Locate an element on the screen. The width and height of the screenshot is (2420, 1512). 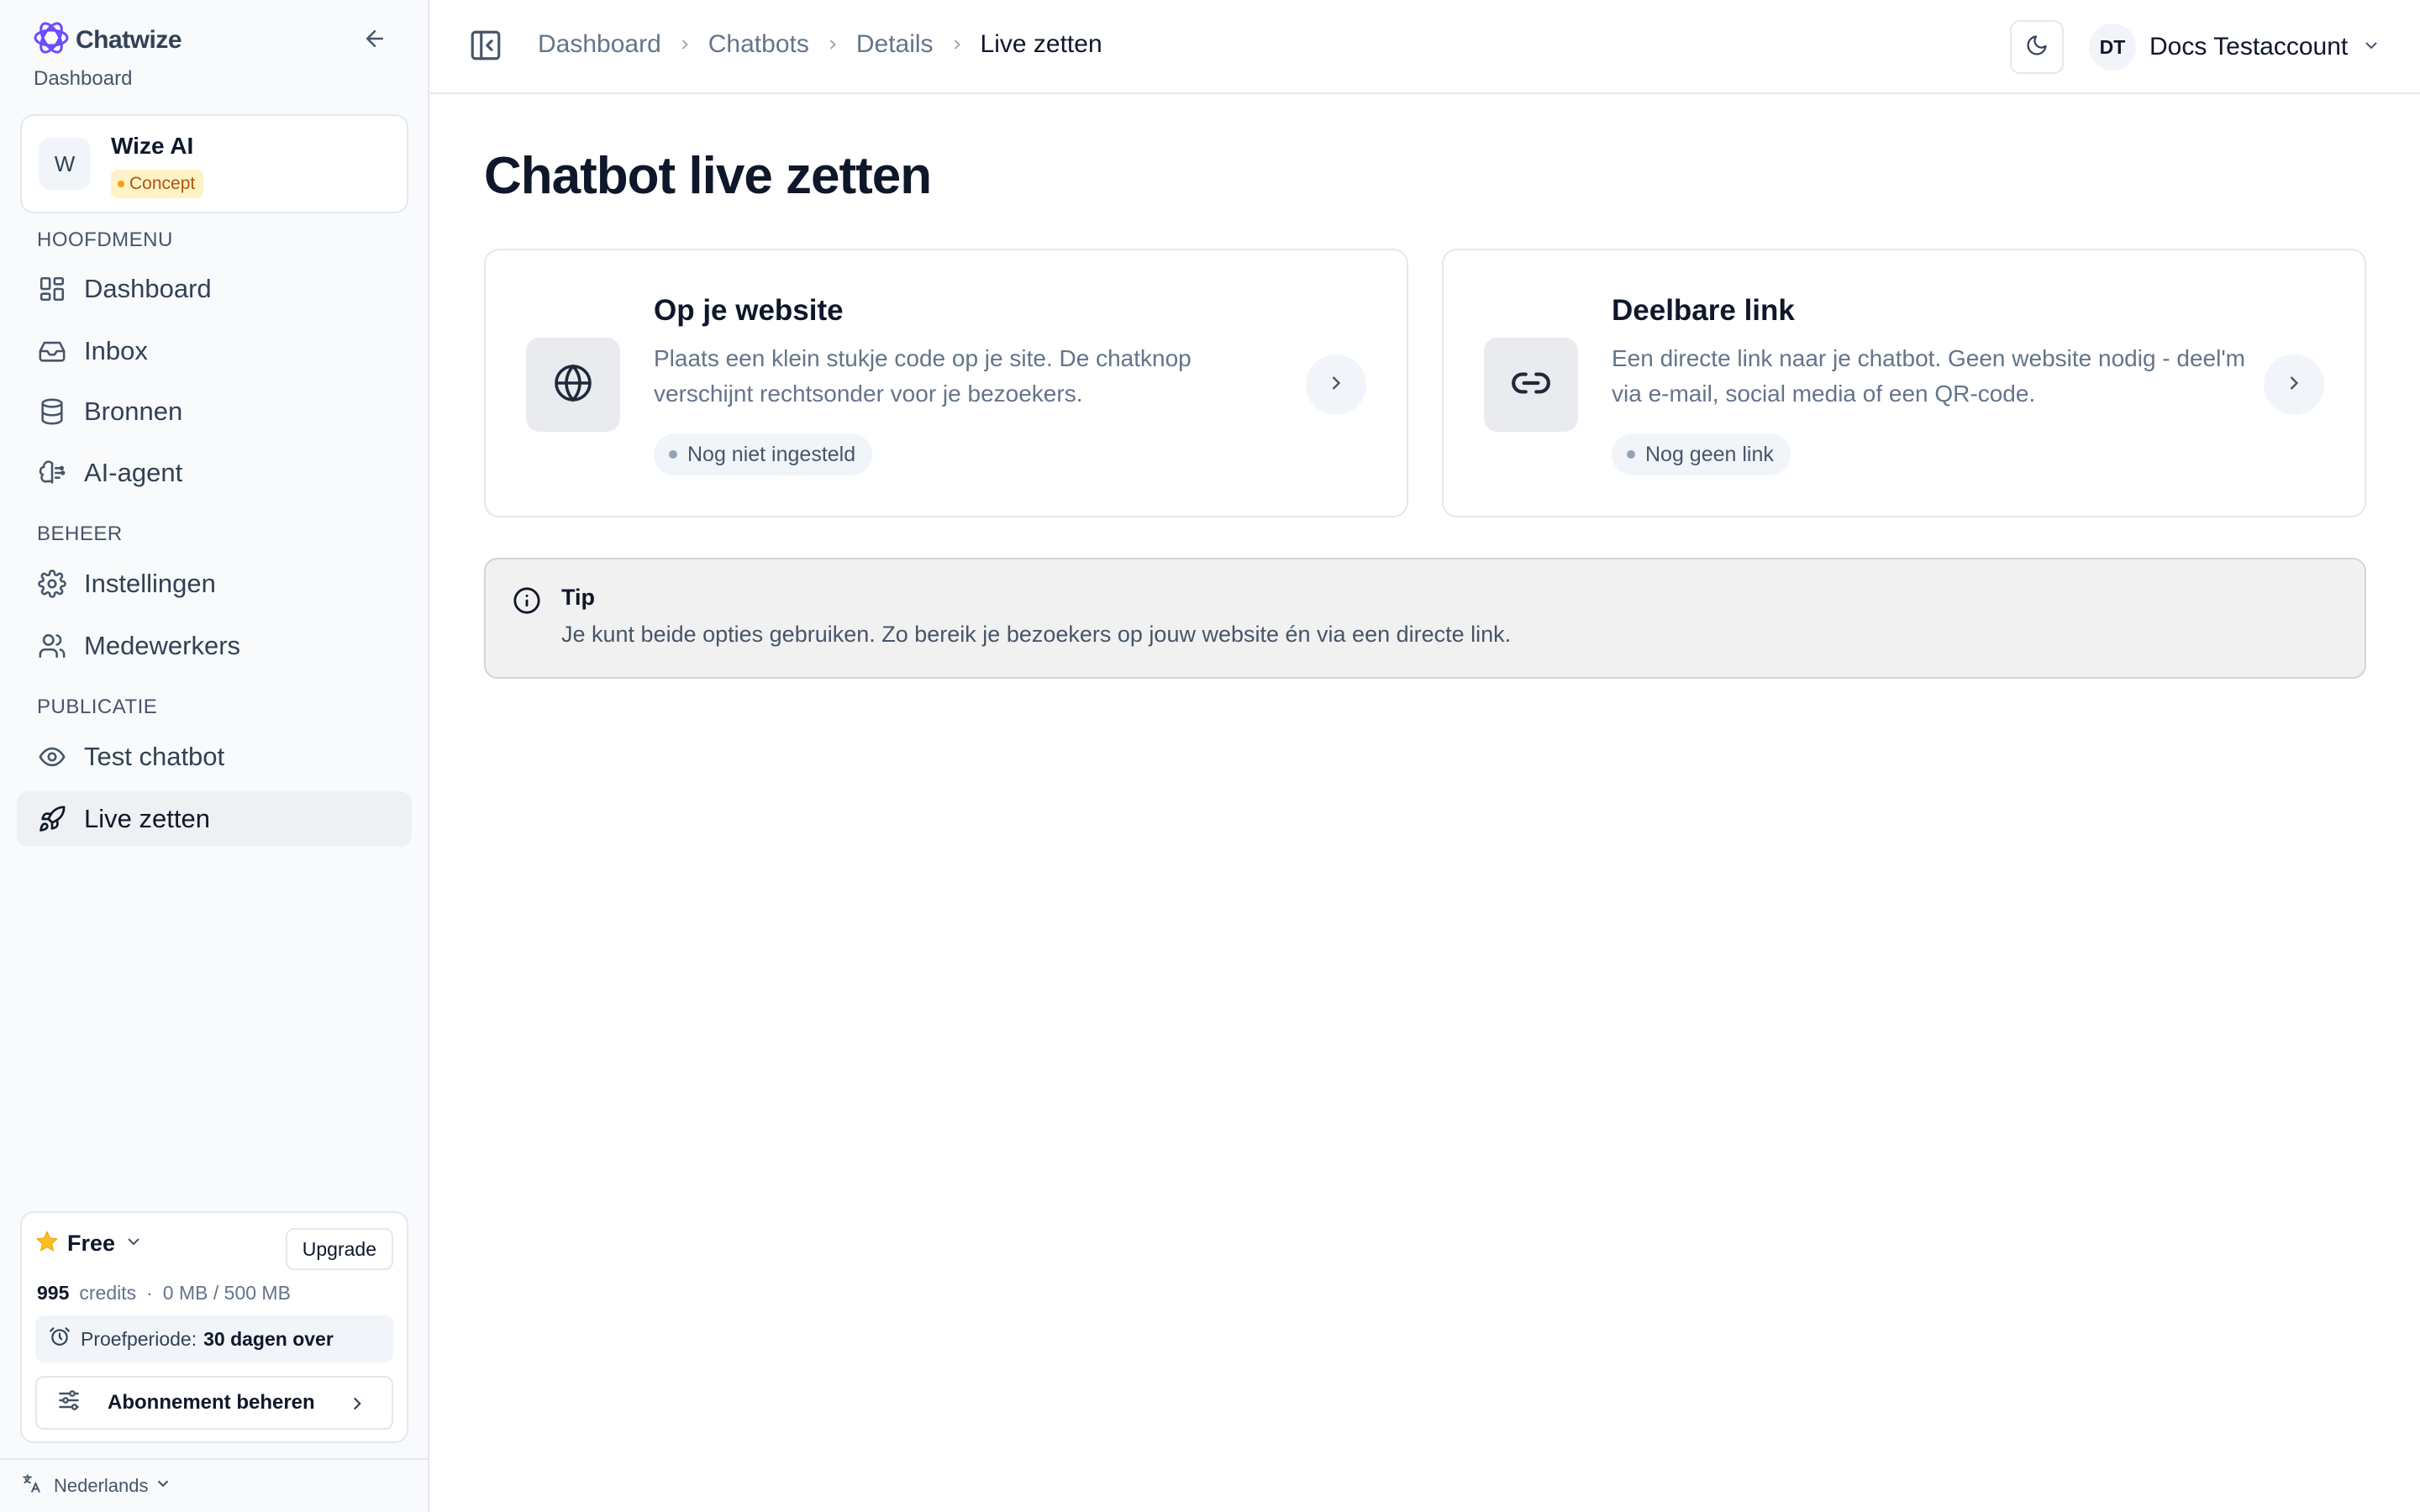
sidebar-item-label: AI-agent is located at coordinates (133, 472).